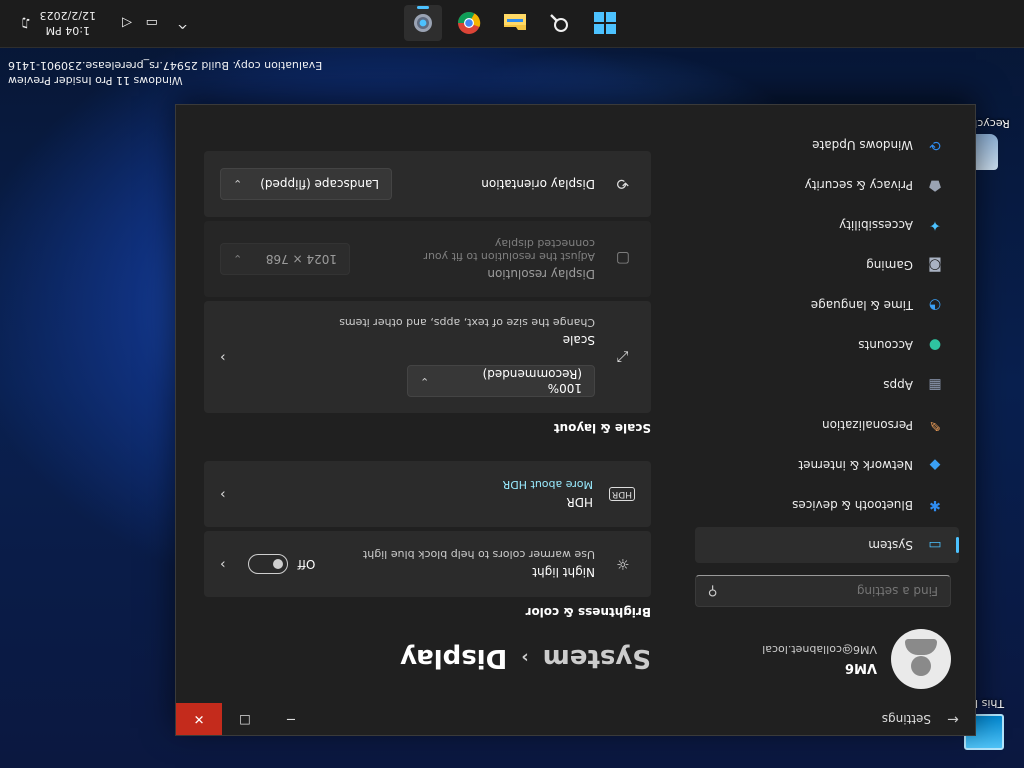  I want to click on taskbar-start-button, so click(605, 23).